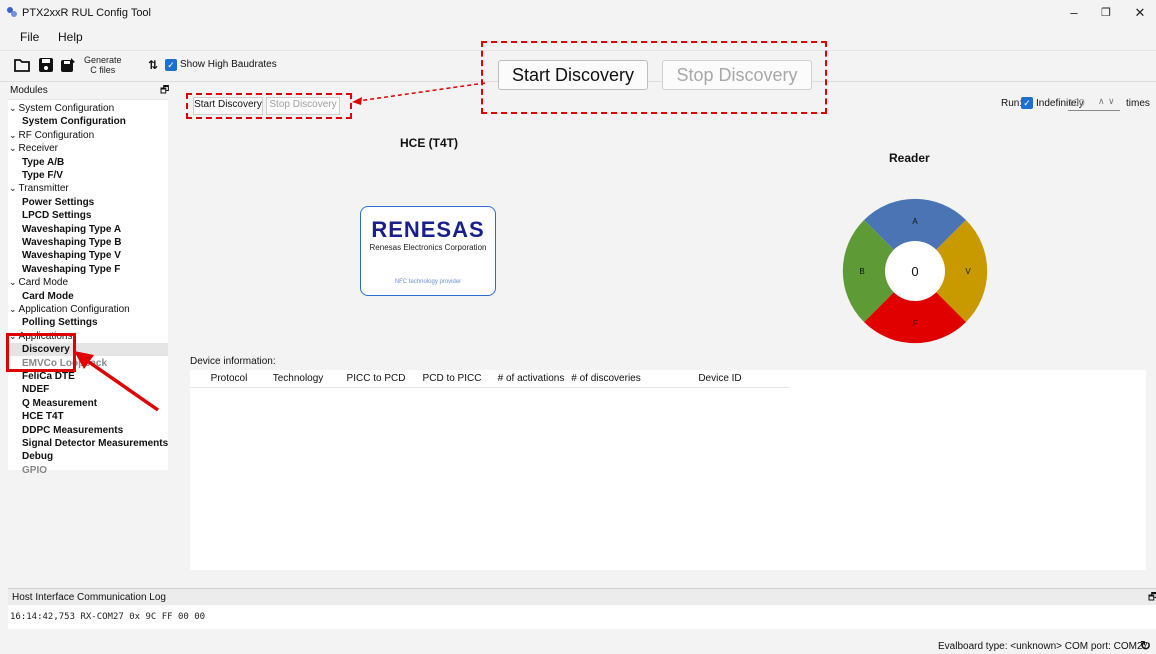  I want to click on quadrant-v-label: V, so click(968, 271).